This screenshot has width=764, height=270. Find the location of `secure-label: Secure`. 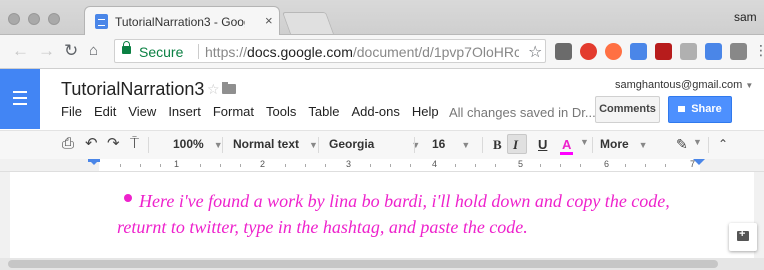

secure-label: Secure is located at coordinates (161, 52).